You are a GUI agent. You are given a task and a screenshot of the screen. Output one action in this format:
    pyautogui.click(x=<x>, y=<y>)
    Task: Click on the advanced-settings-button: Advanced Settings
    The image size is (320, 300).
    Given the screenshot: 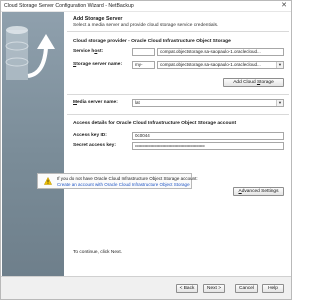 What is the action you would take?
    pyautogui.click(x=258, y=191)
    